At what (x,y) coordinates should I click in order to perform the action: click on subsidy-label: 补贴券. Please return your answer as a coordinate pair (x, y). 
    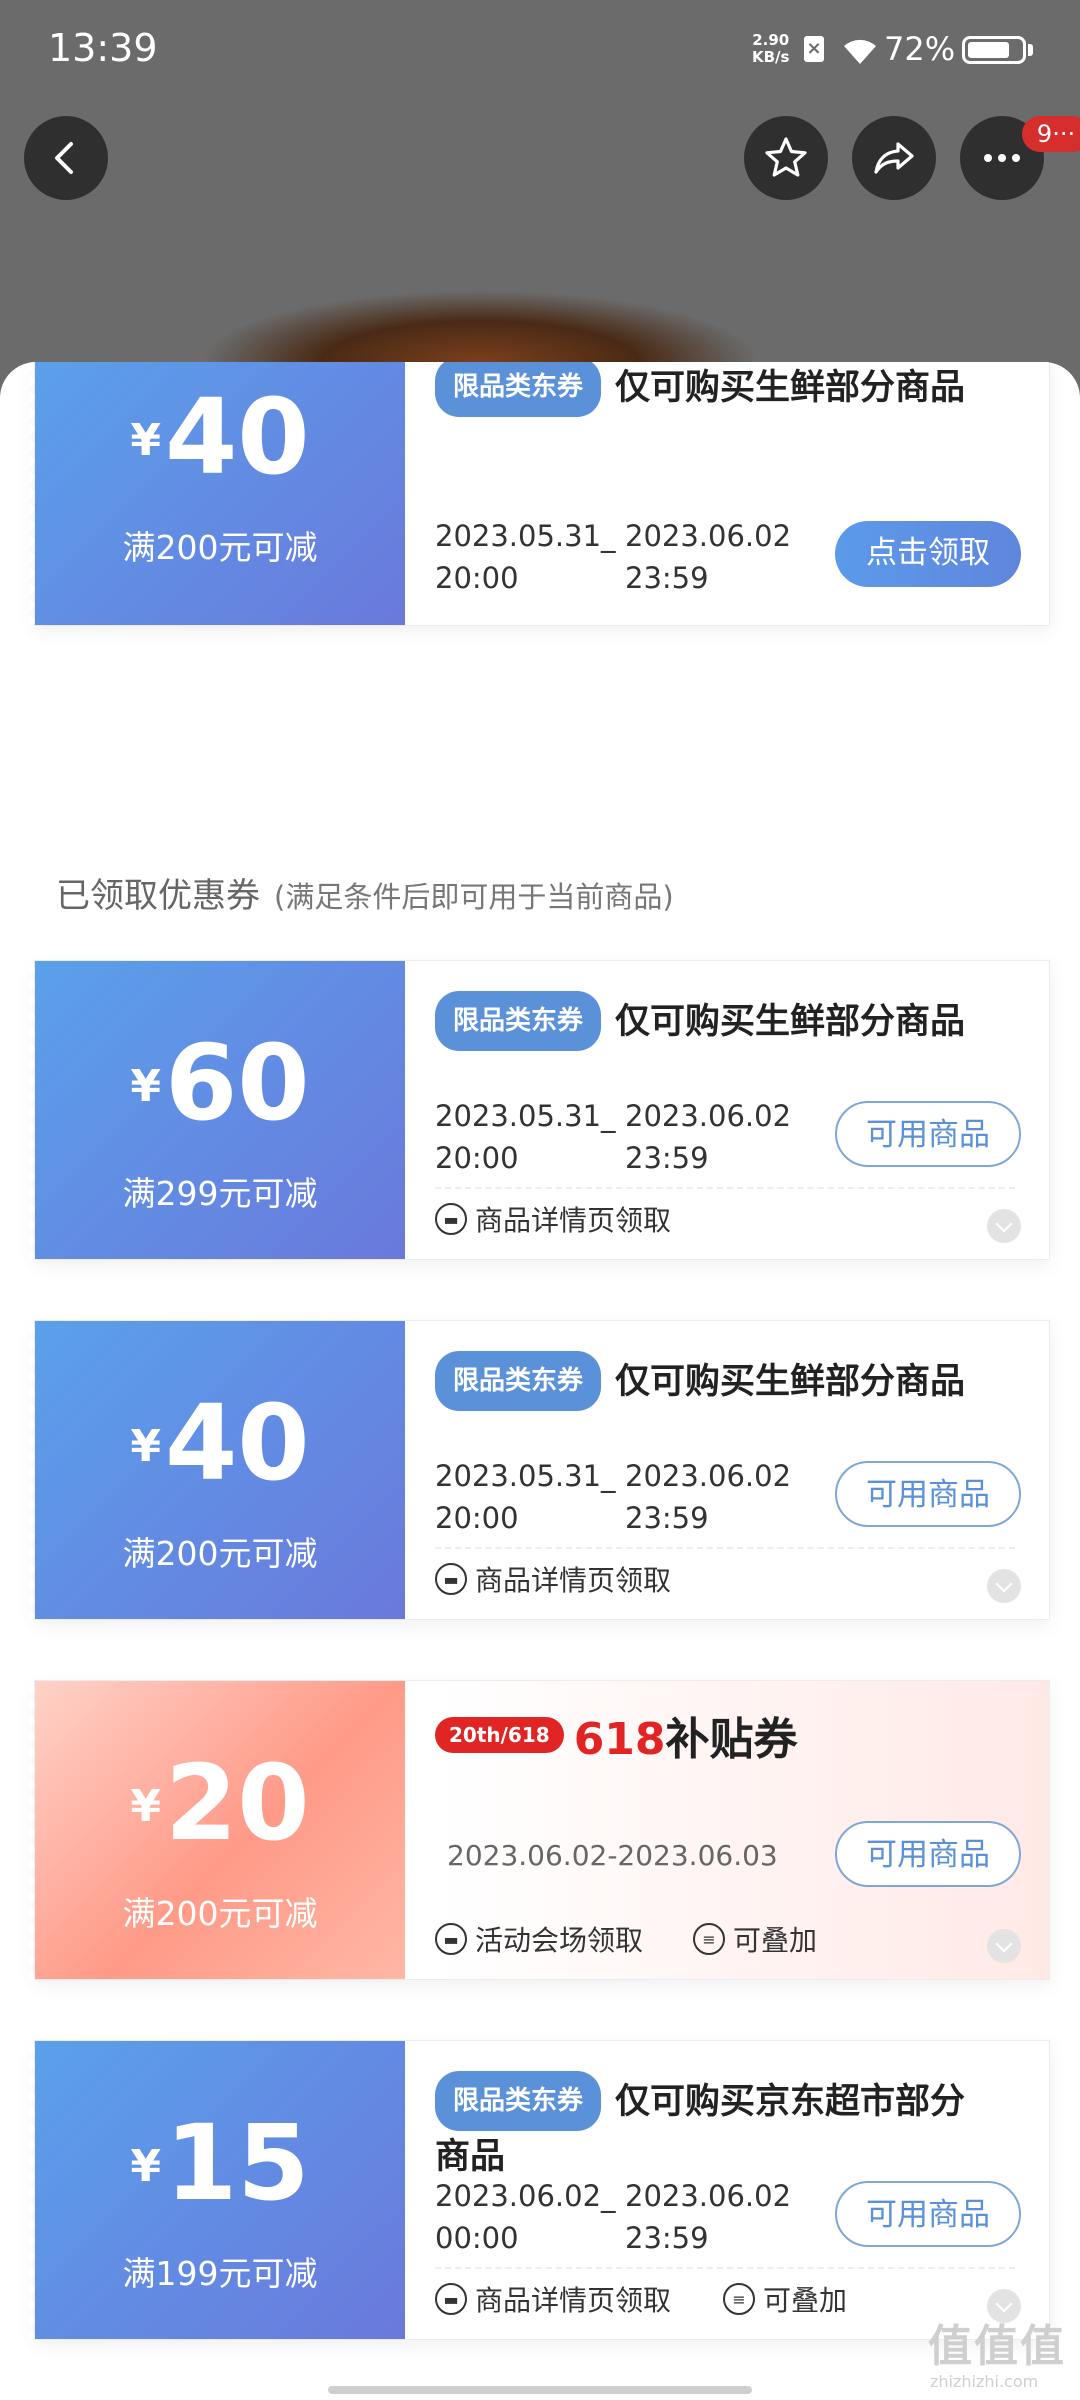
    Looking at the image, I should click on (731, 1739).